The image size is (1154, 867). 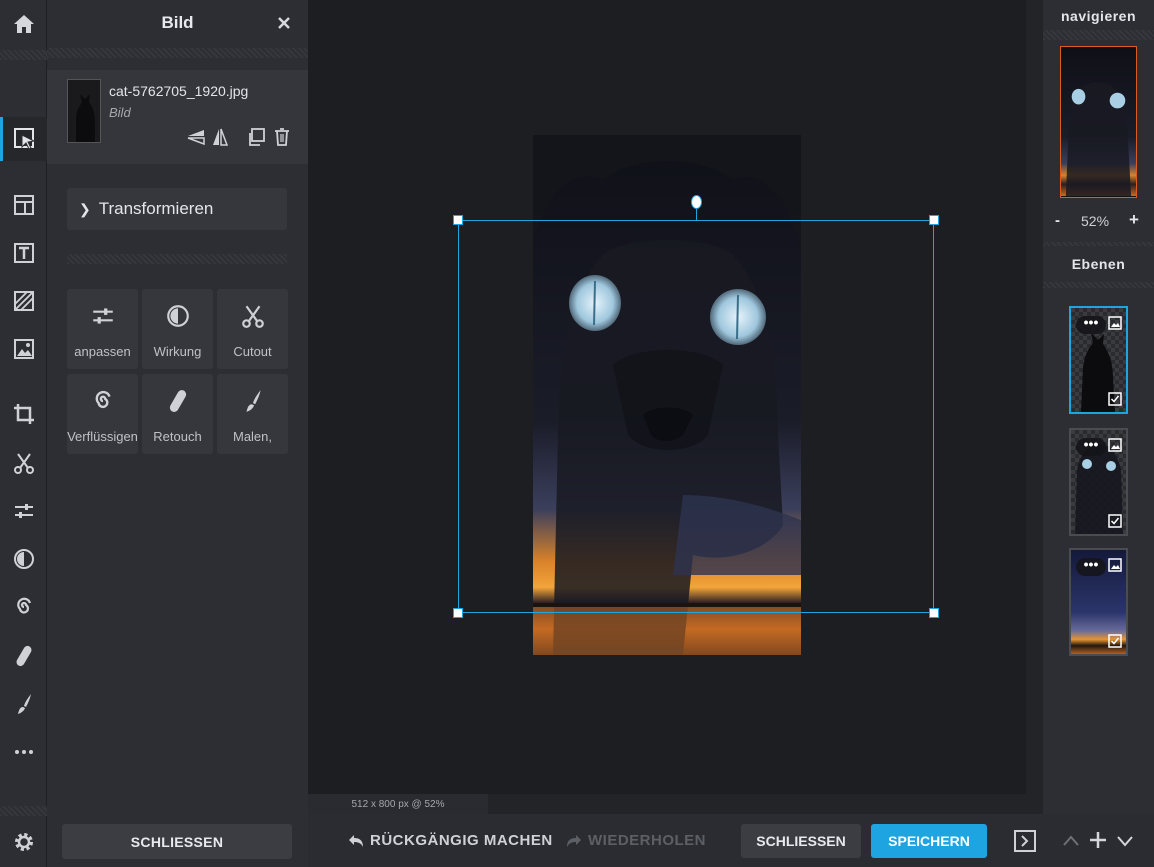 What do you see at coordinates (177, 209) in the screenshot?
I see `transform-expander: ❯ Transformieren` at bounding box center [177, 209].